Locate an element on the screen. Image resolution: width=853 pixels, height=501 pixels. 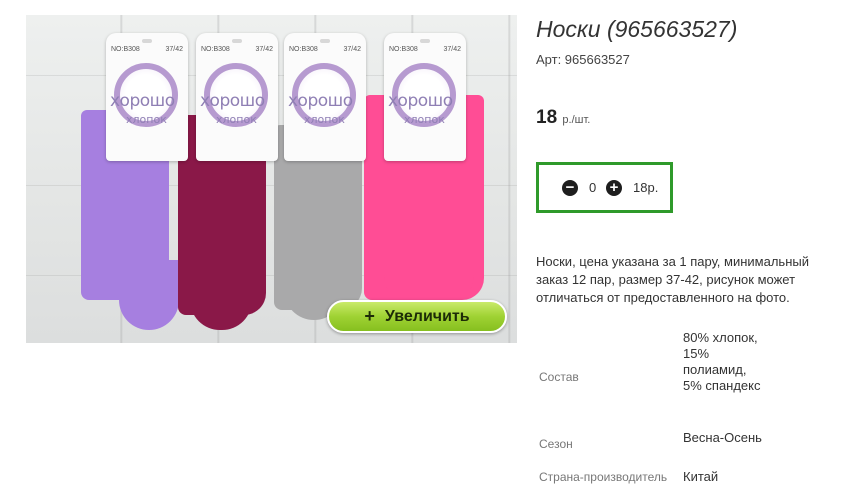
product-price: 18 р./шт. is located at coordinates (563, 118).